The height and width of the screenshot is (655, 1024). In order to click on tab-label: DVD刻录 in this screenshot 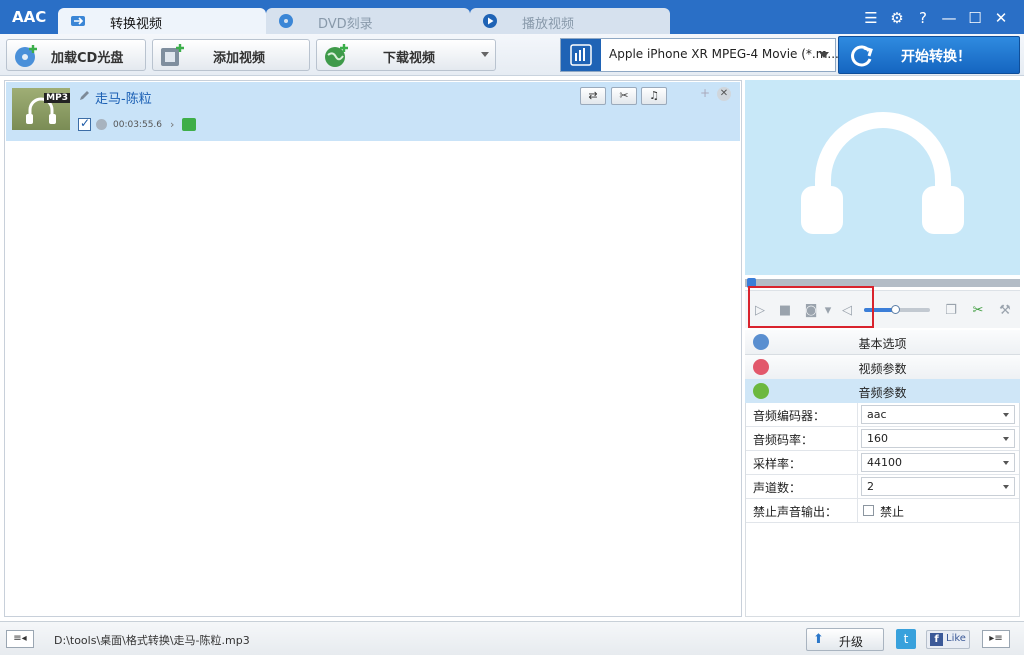, I will do `click(345, 22)`.